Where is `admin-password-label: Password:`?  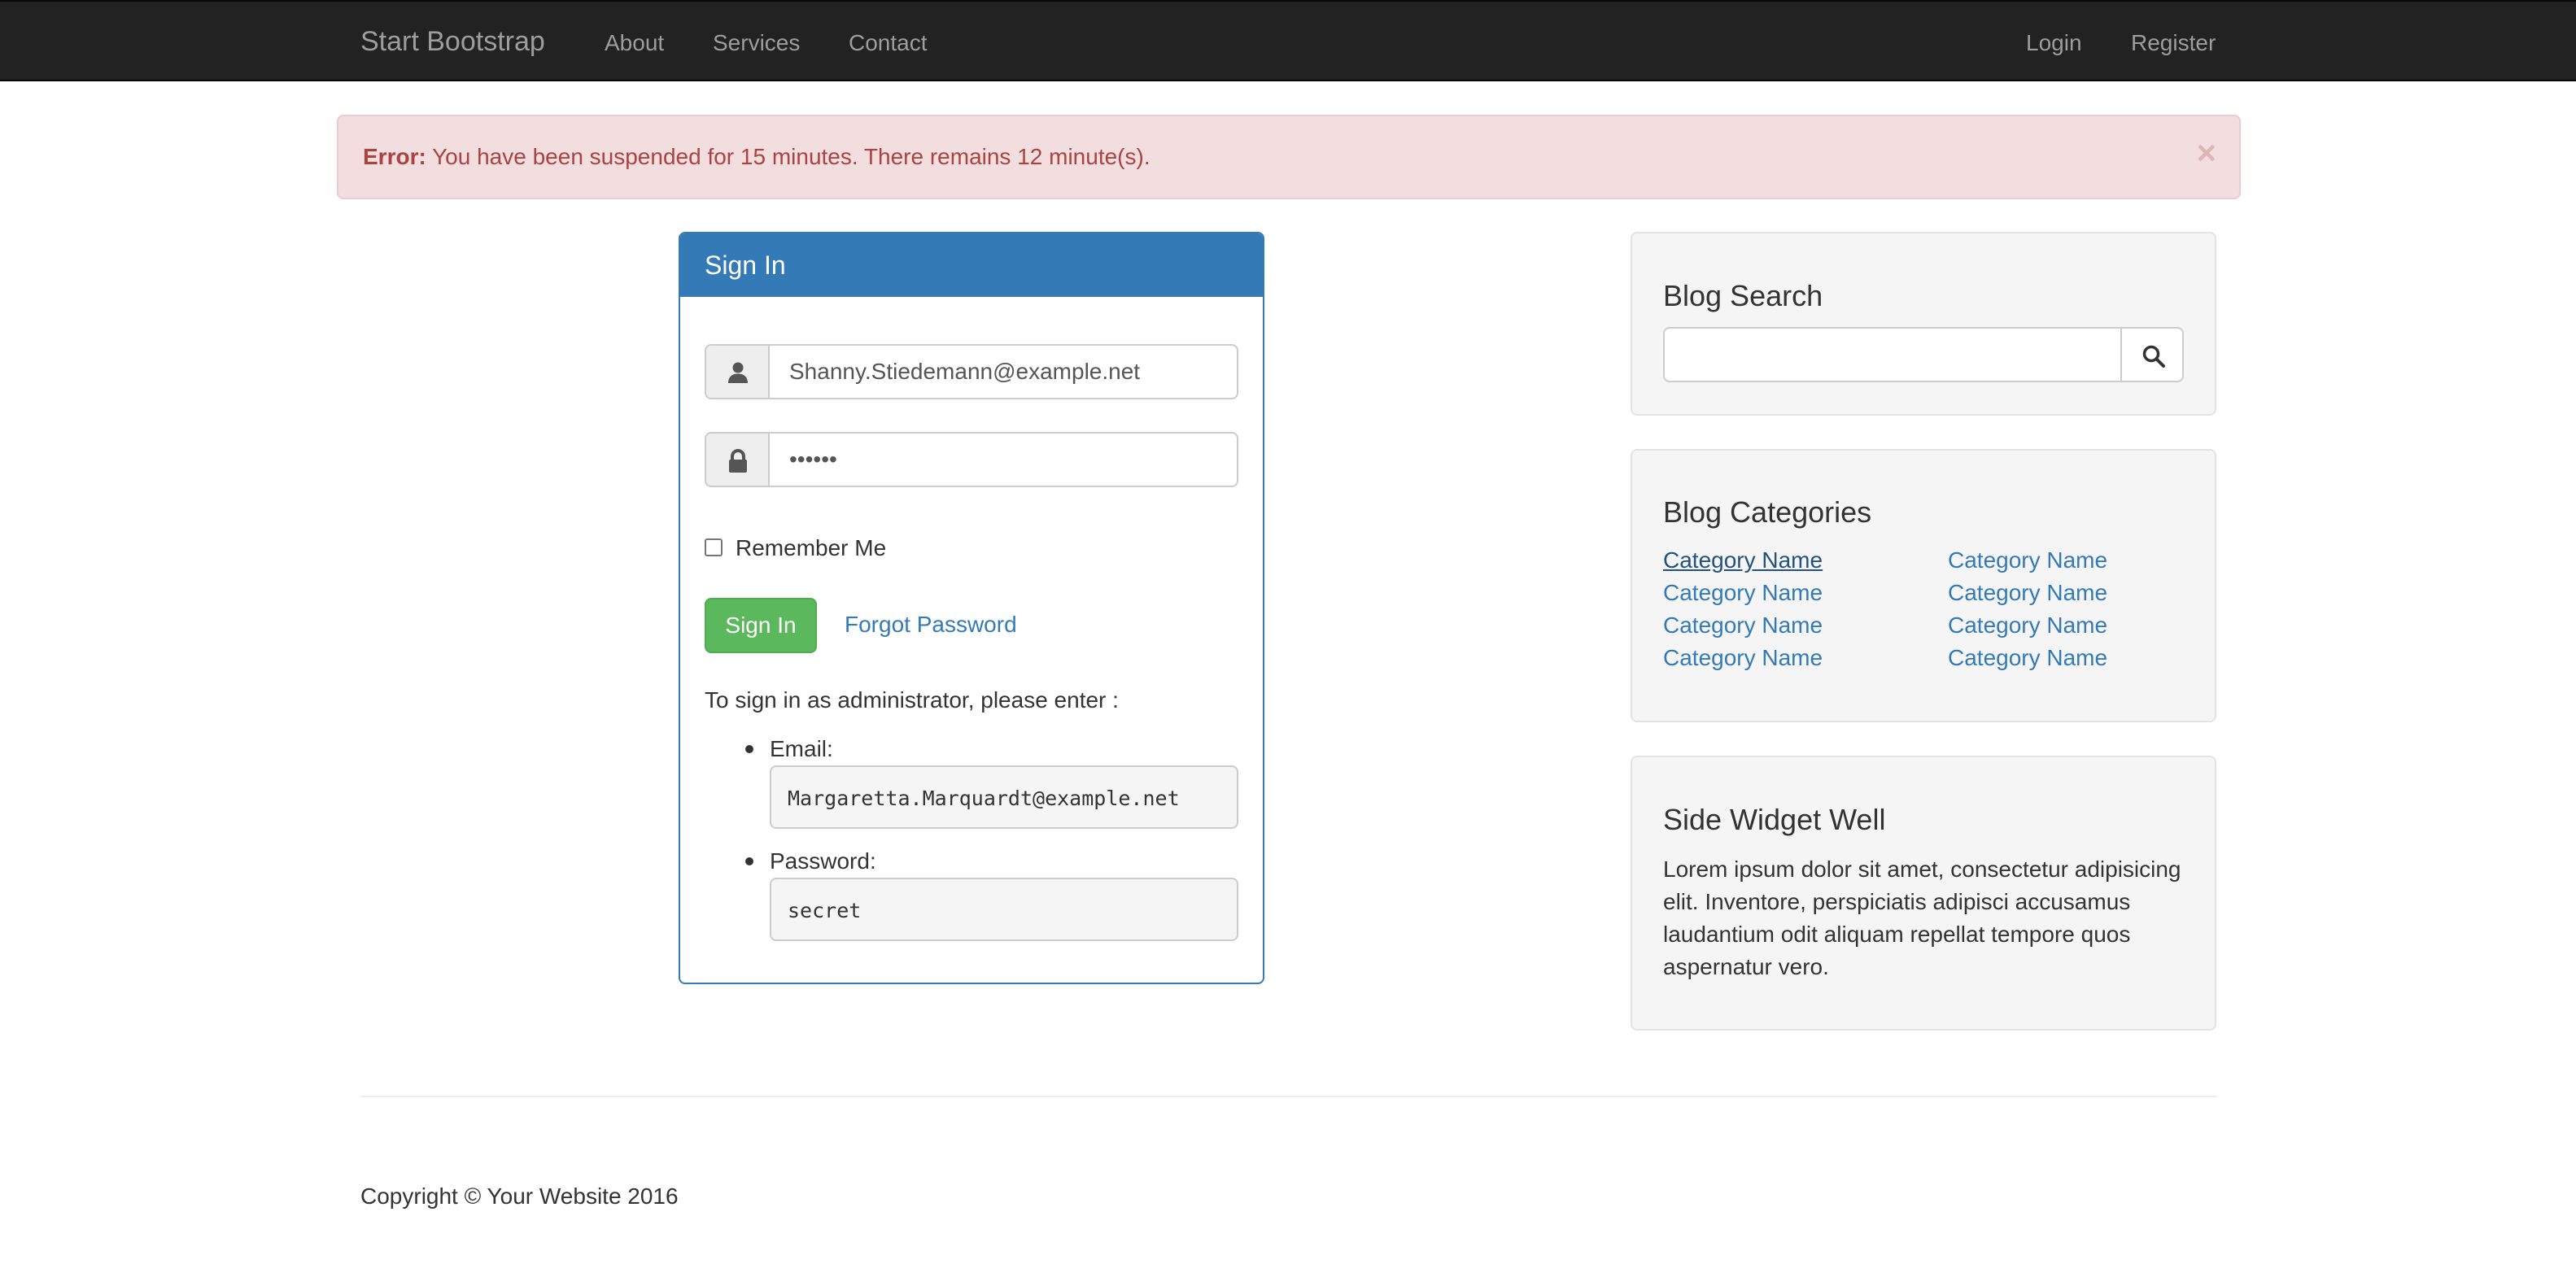
admin-password-label: Password: is located at coordinates (823, 861).